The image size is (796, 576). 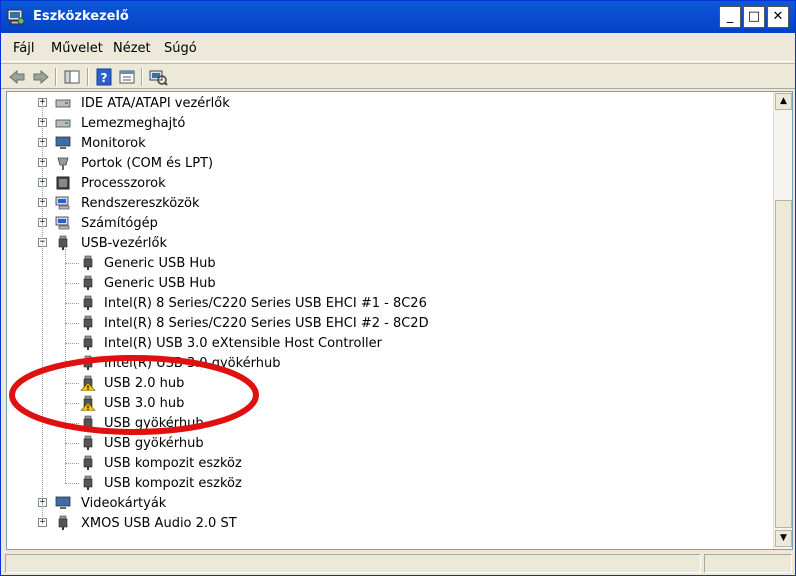 What do you see at coordinates (353, 563) in the screenshot?
I see `status-pane-main` at bounding box center [353, 563].